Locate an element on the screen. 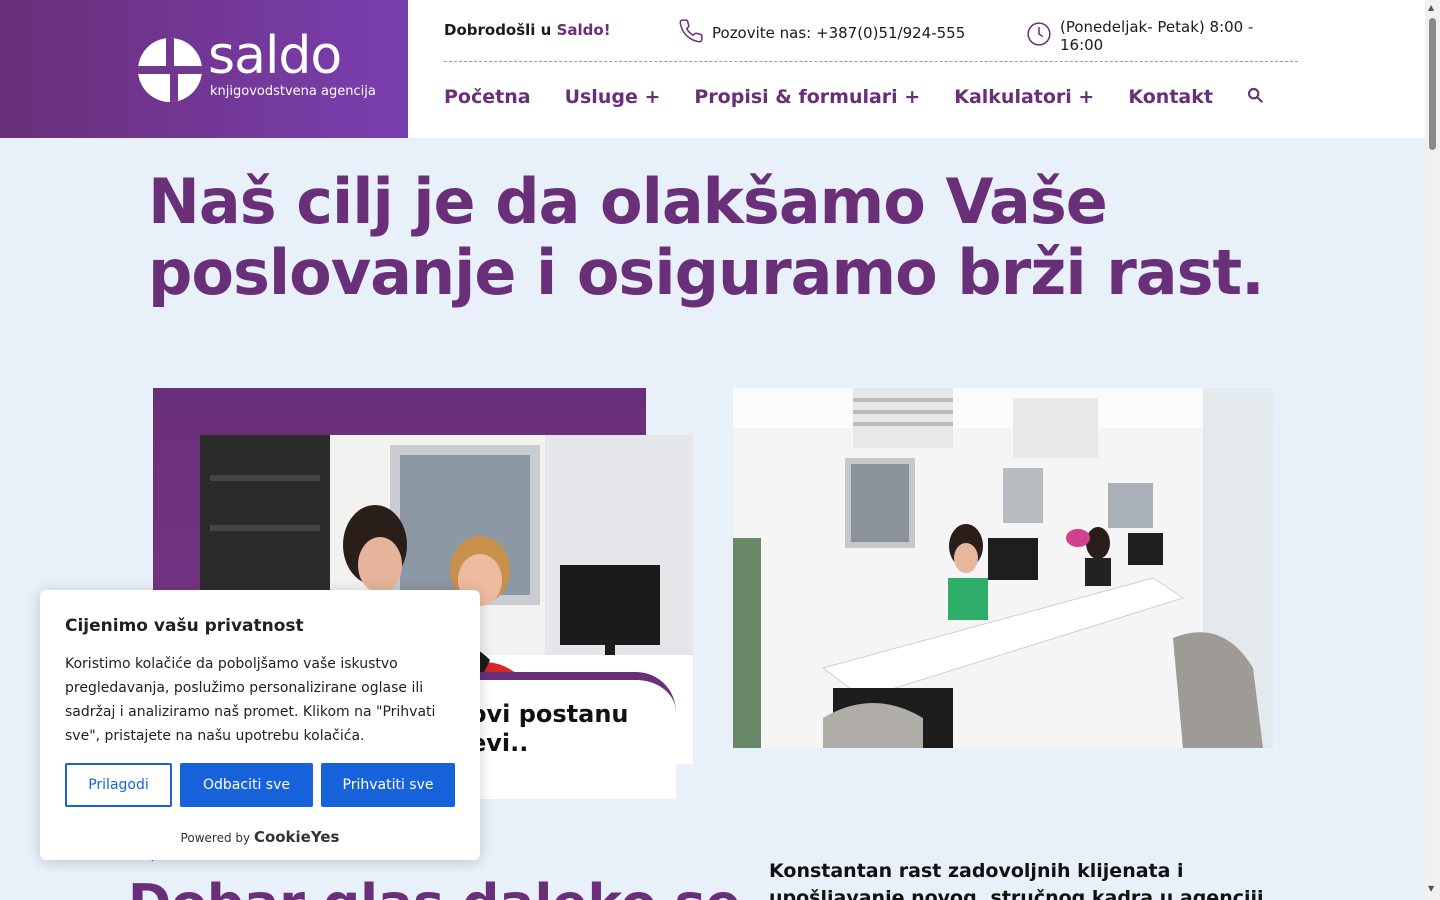 The image size is (1440, 900). cookie-title: Cijenimo vašu privatnost is located at coordinates (184, 626).